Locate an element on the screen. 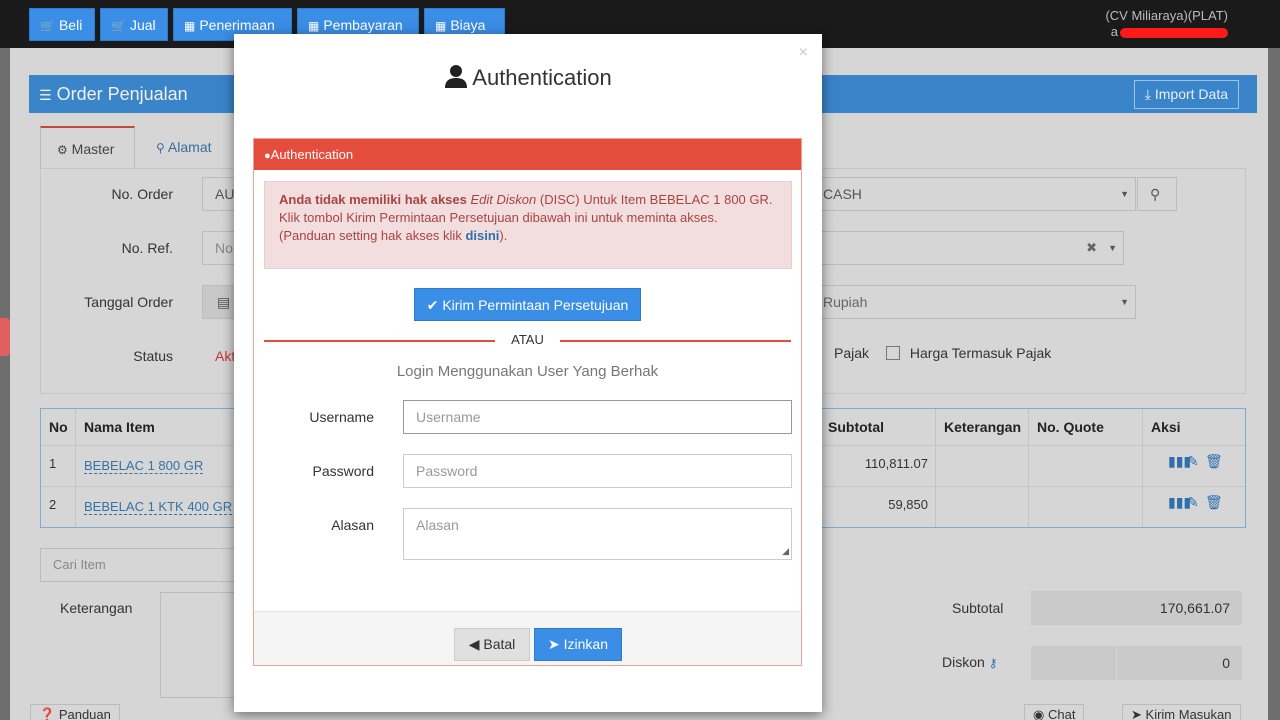 The width and height of the screenshot is (1280, 720). keterangan-label: Keterangan is located at coordinates (96, 608).